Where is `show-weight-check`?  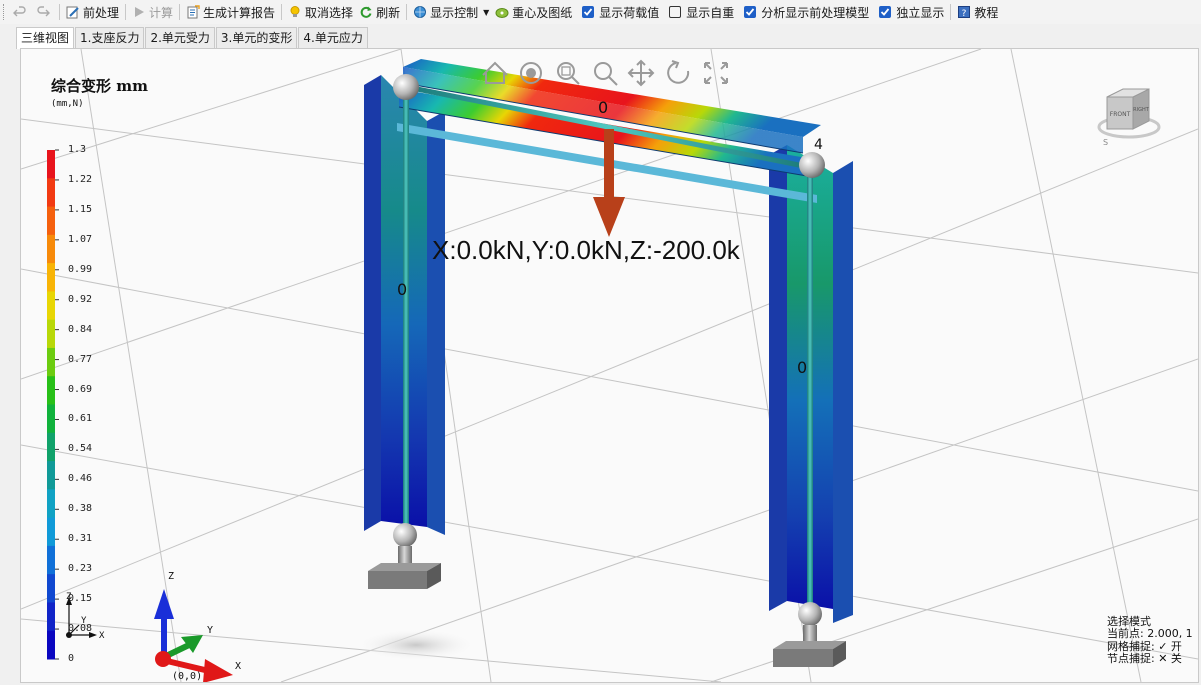 show-weight-check is located at coordinates (675, 12).